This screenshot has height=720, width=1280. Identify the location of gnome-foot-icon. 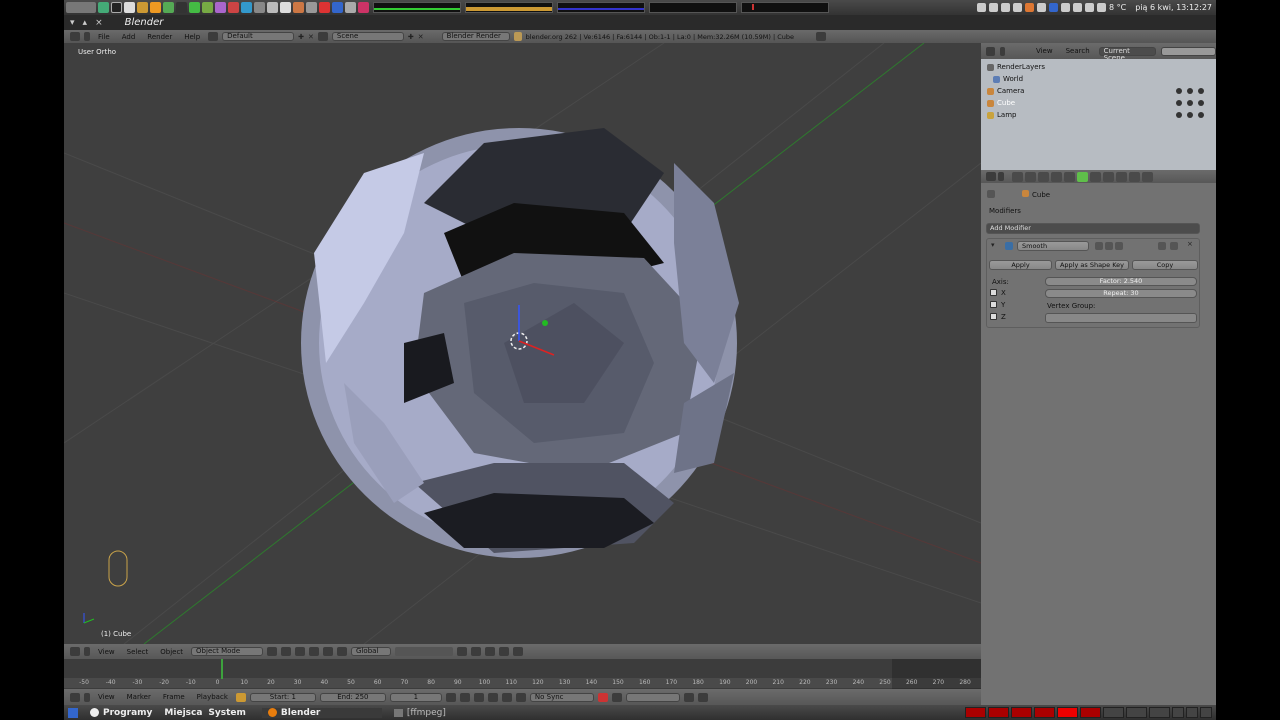
(81, 7).